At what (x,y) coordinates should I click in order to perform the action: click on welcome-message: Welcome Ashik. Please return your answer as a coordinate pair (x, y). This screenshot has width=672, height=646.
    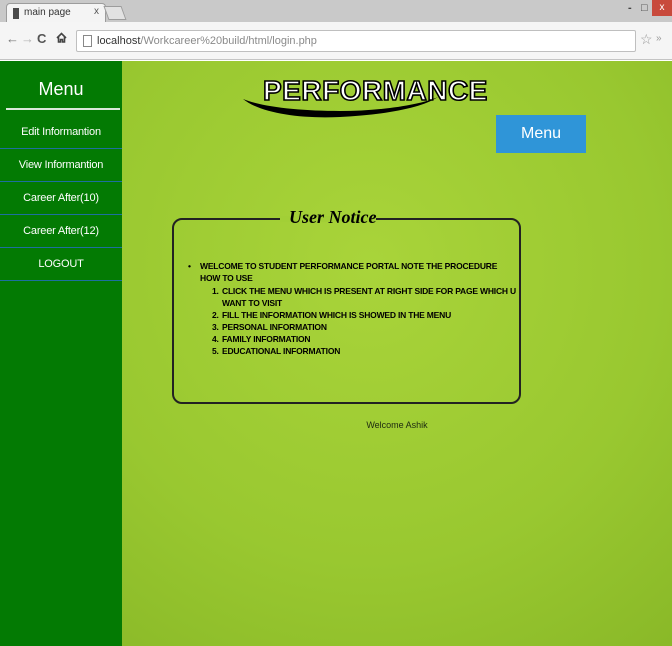
    Looking at the image, I should click on (397, 425).